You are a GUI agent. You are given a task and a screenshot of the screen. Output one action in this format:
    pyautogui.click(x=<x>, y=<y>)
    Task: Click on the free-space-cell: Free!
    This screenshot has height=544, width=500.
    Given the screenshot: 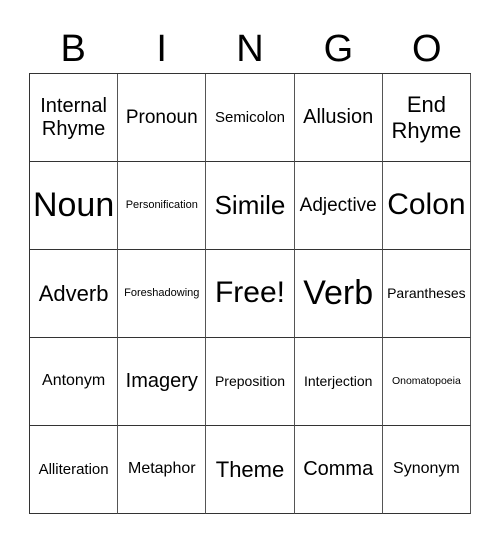 What is the action you would take?
    pyautogui.click(x=250, y=294)
    